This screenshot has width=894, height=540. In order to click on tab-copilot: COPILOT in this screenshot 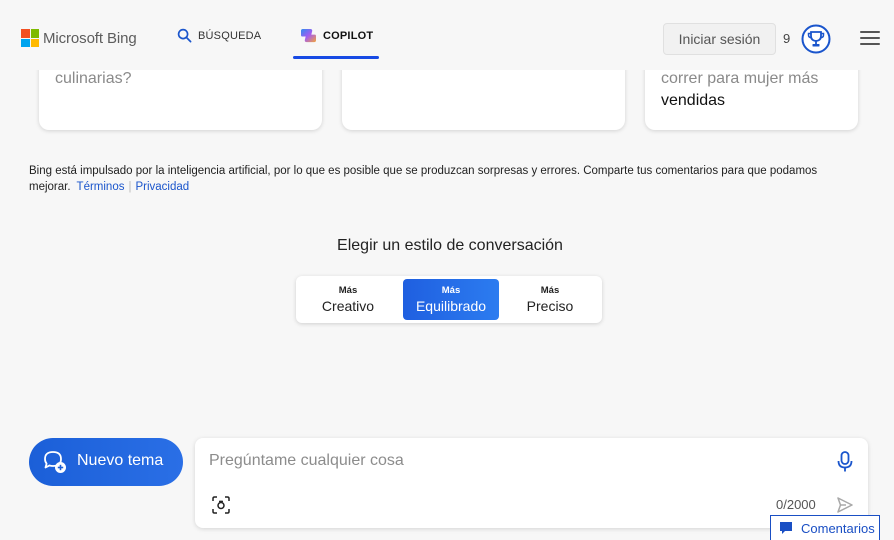, I will do `click(336, 35)`.